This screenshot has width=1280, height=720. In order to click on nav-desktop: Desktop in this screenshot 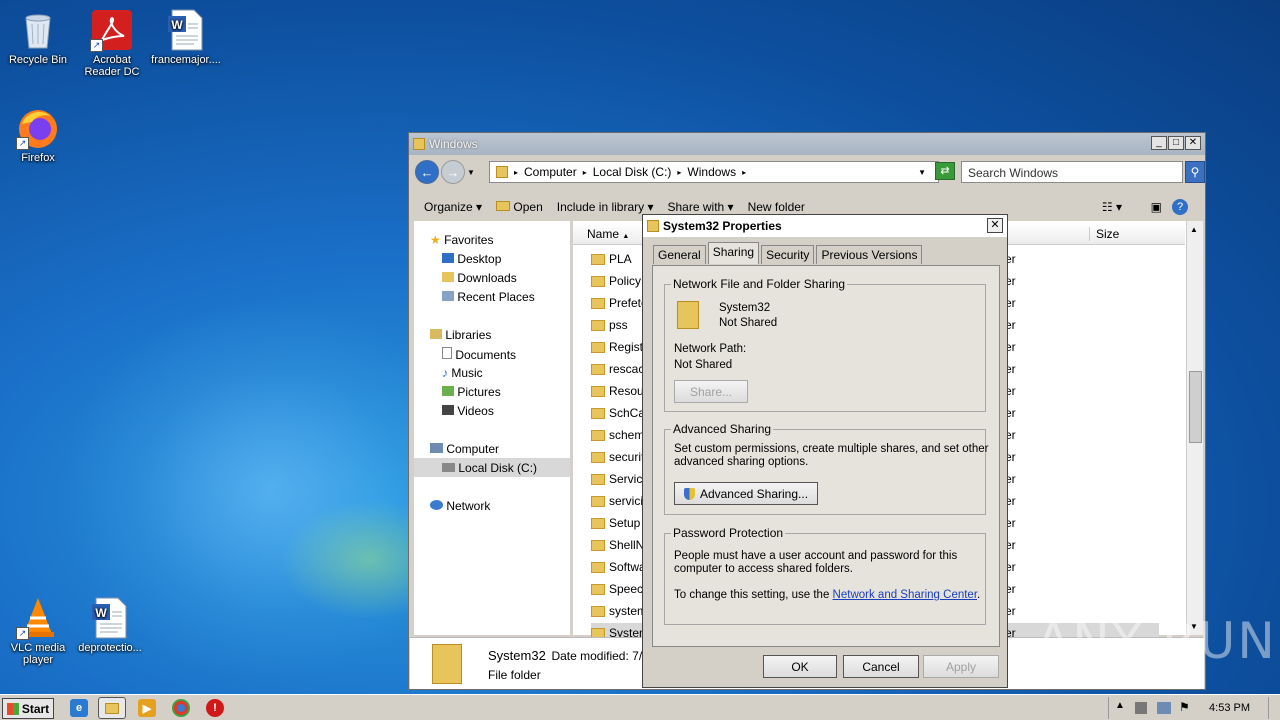, I will do `click(471, 259)`.